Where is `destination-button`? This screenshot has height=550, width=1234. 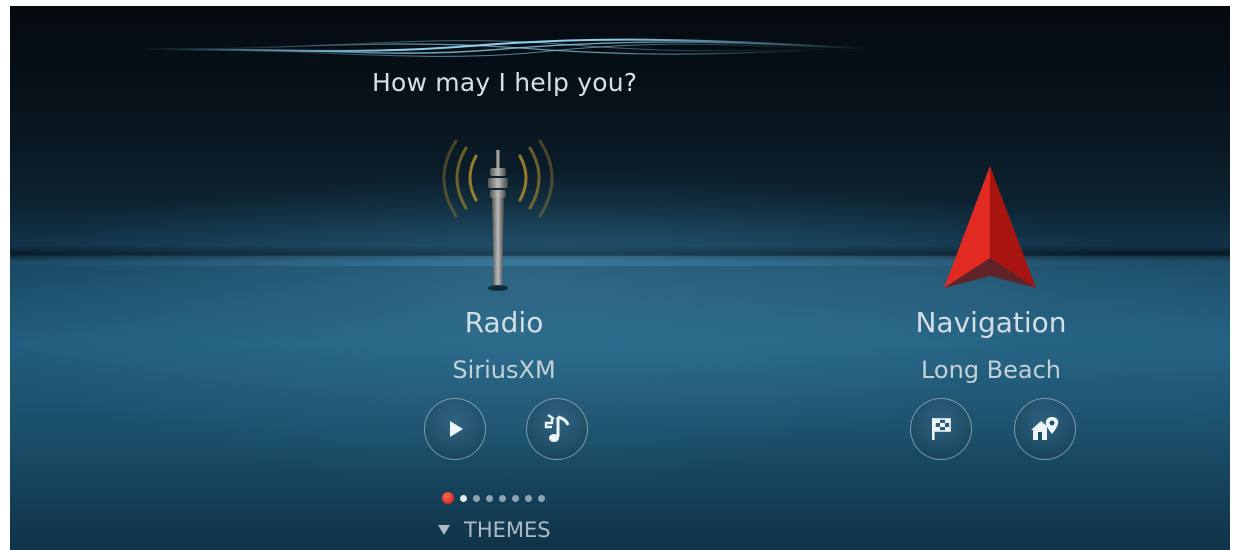
destination-button is located at coordinates (941, 429).